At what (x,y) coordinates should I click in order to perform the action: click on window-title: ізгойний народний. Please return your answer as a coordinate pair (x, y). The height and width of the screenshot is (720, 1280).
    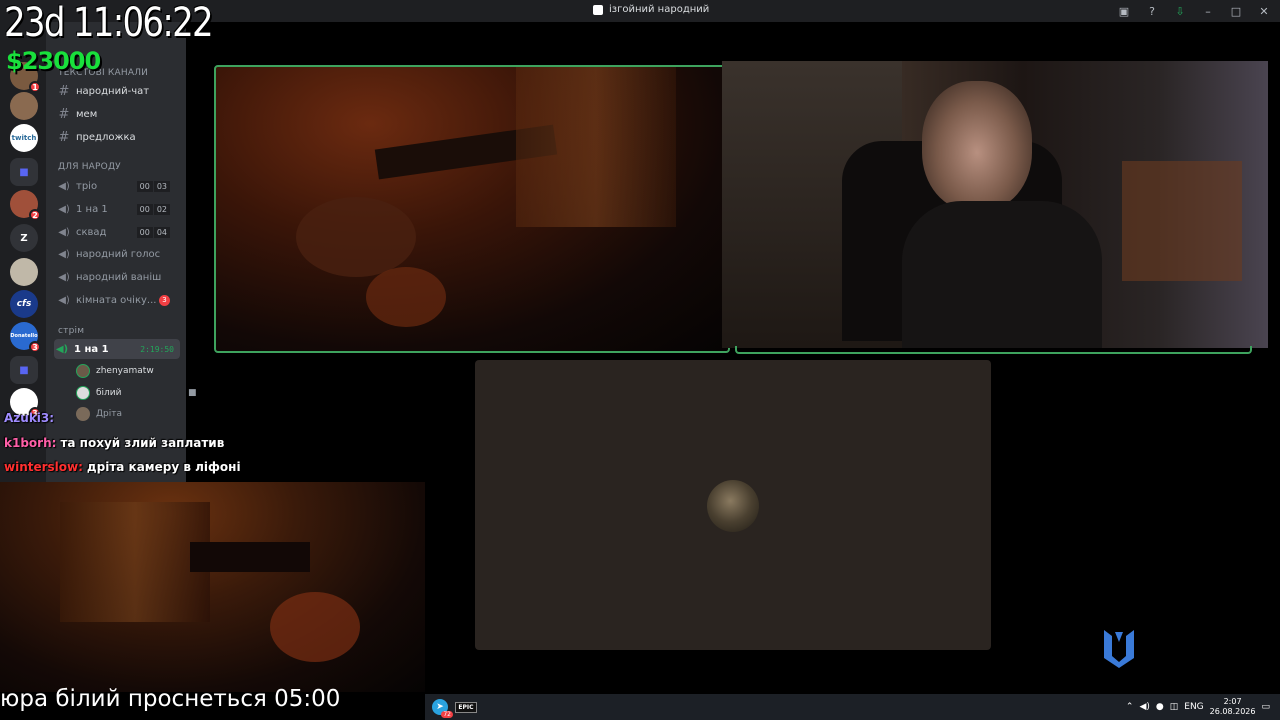
    Looking at the image, I should click on (651, 9).